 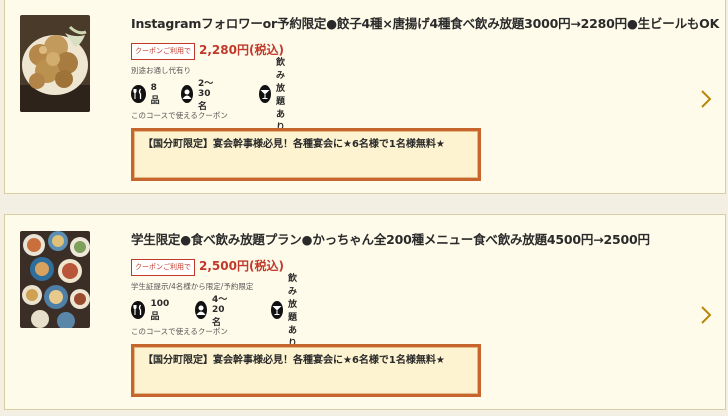 I want to click on dishes-count-label: 8品, so click(x=155, y=94).